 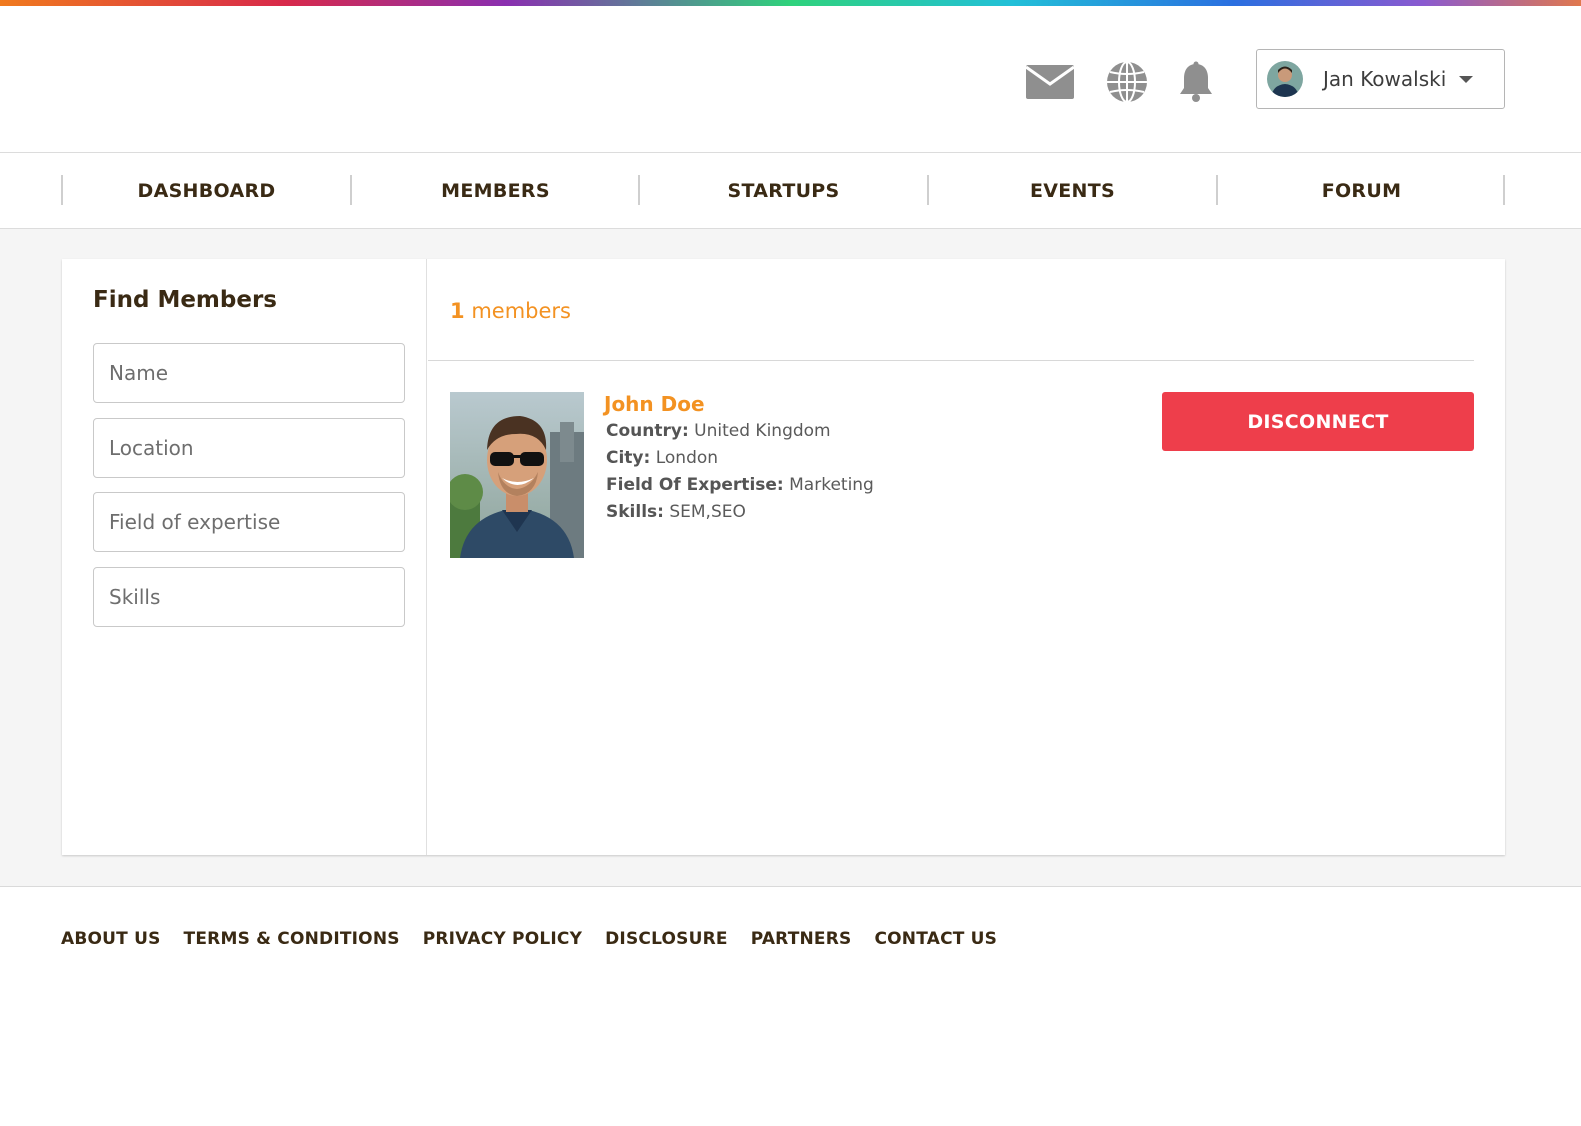 What do you see at coordinates (687, 458) in the screenshot?
I see `city-value: London` at bounding box center [687, 458].